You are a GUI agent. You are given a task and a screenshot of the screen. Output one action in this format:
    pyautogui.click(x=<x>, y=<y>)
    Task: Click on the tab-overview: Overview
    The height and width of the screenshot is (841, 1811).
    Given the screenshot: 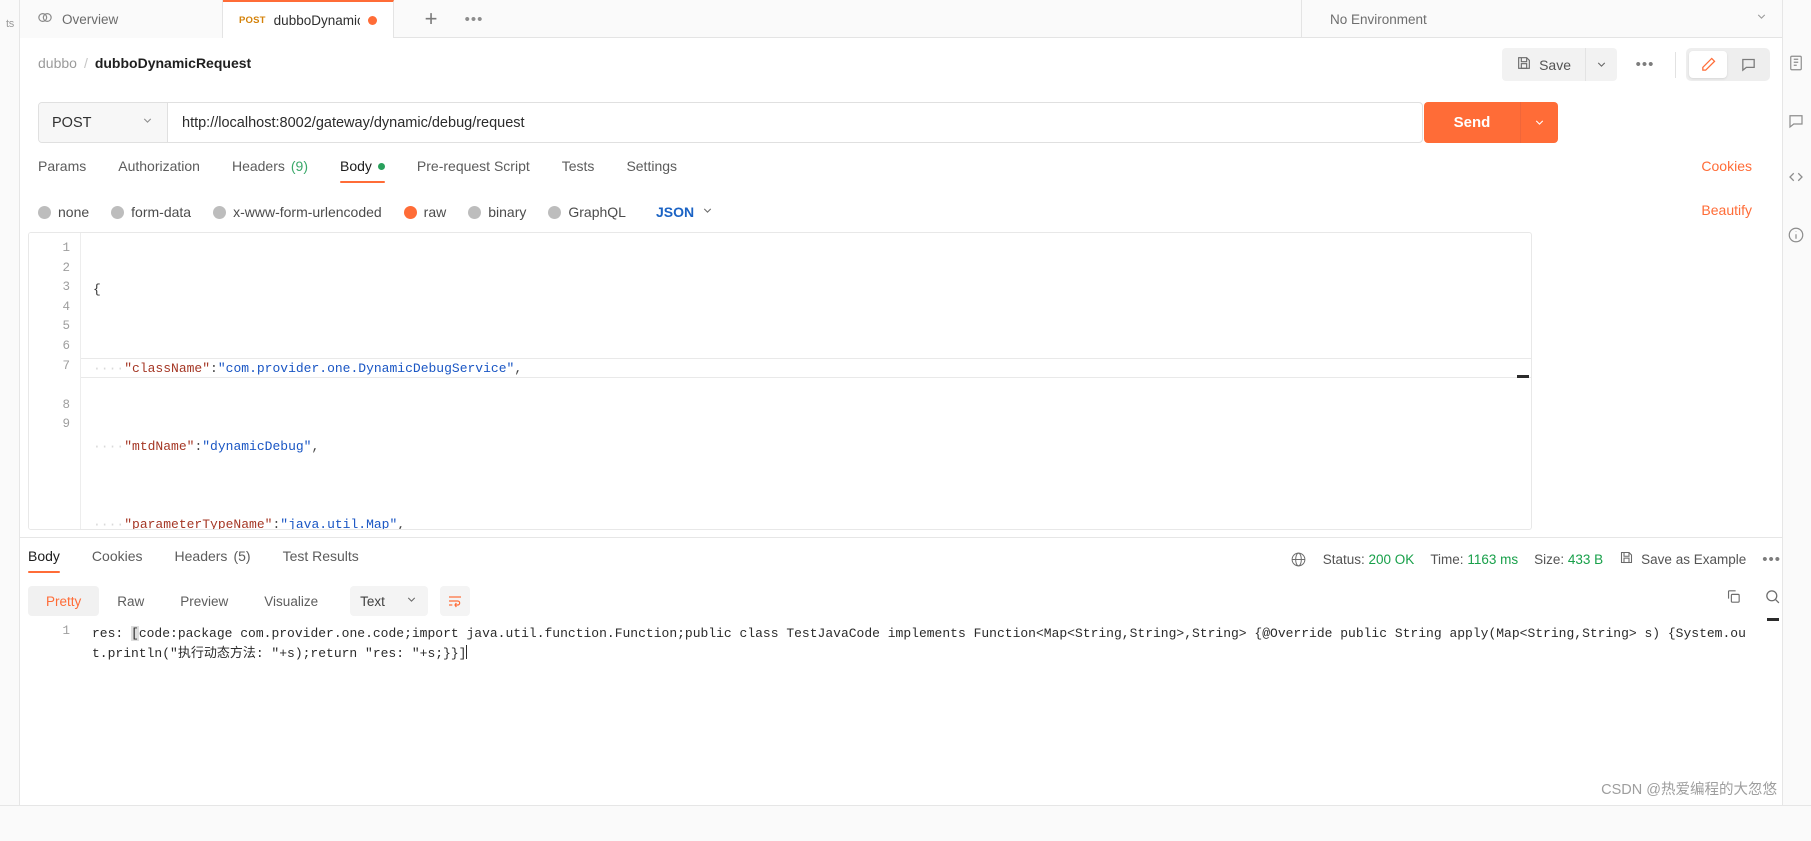 What is the action you would take?
    pyautogui.click(x=121, y=19)
    